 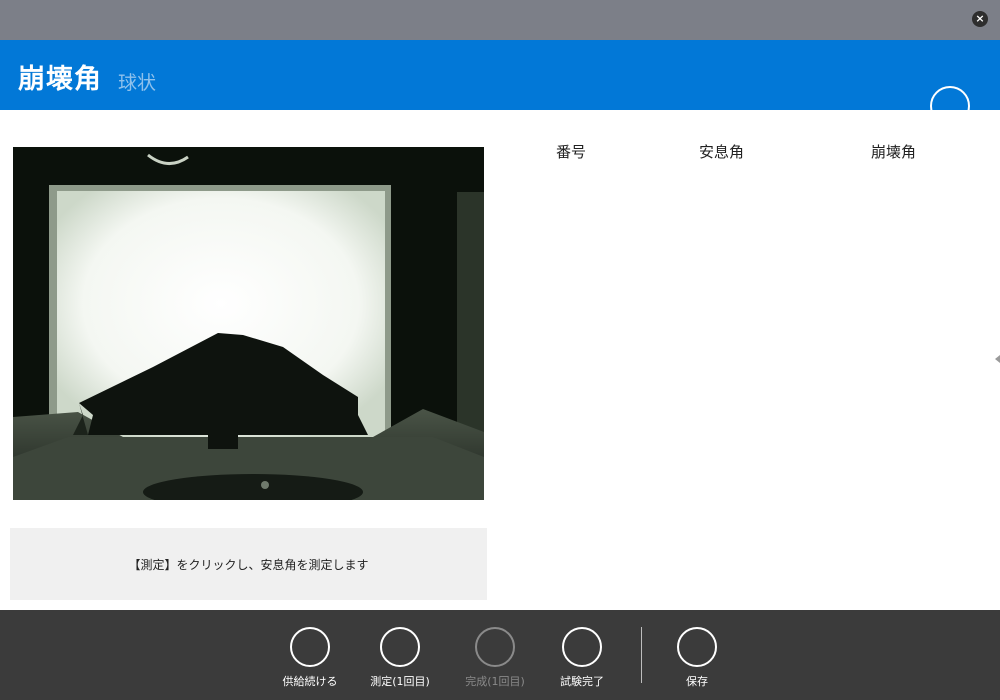 What do you see at coordinates (894, 152) in the screenshot?
I see `column-header-angle-of-collapse: 崩壊角` at bounding box center [894, 152].